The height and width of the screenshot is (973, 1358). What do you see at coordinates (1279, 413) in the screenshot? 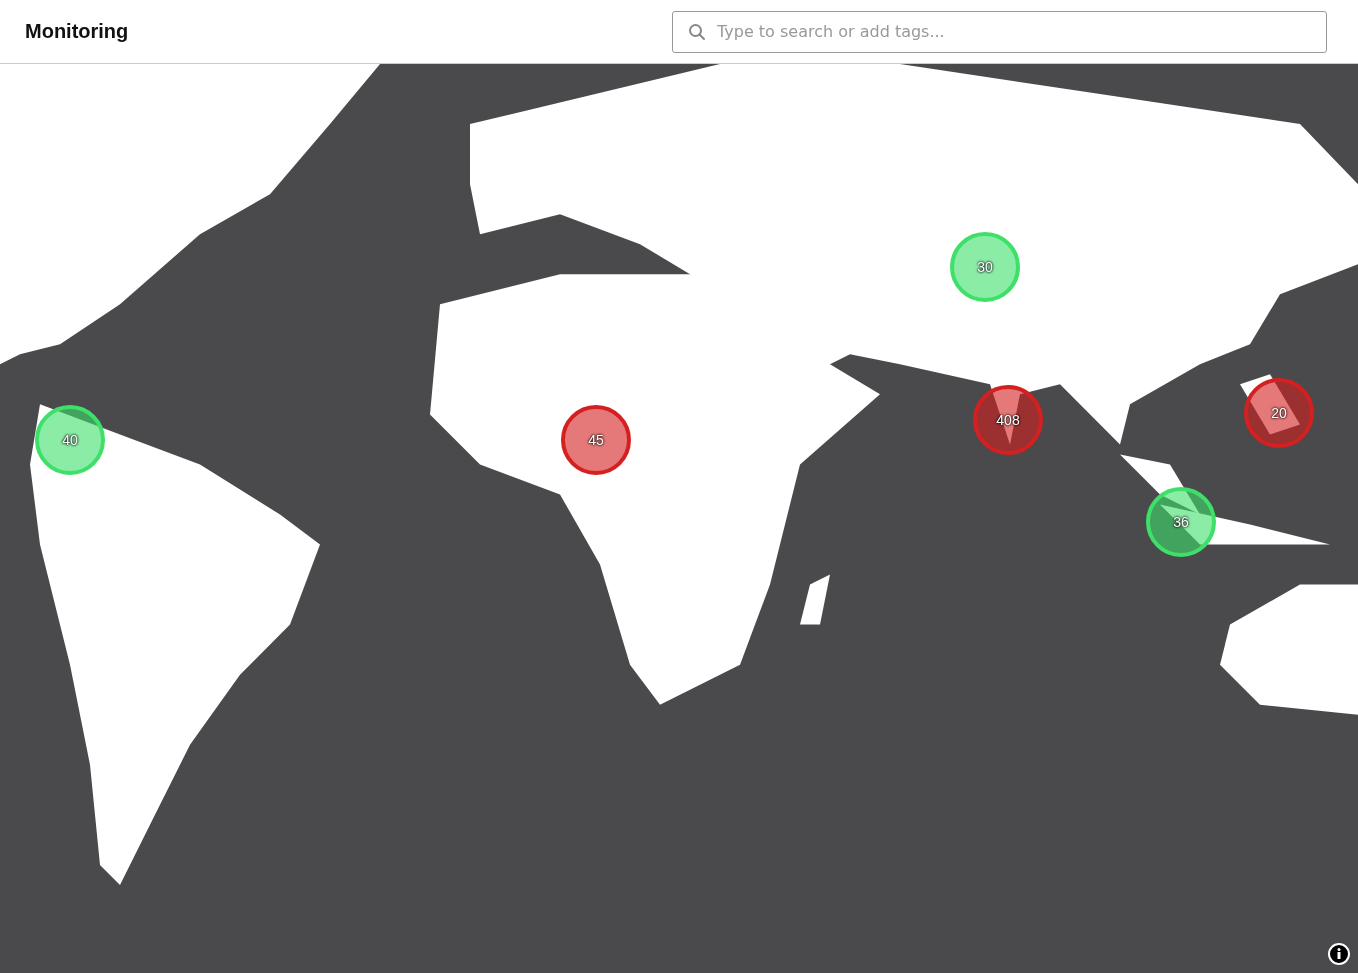
I see `cluster-marker: 20` at bounding box center [1279, 413].